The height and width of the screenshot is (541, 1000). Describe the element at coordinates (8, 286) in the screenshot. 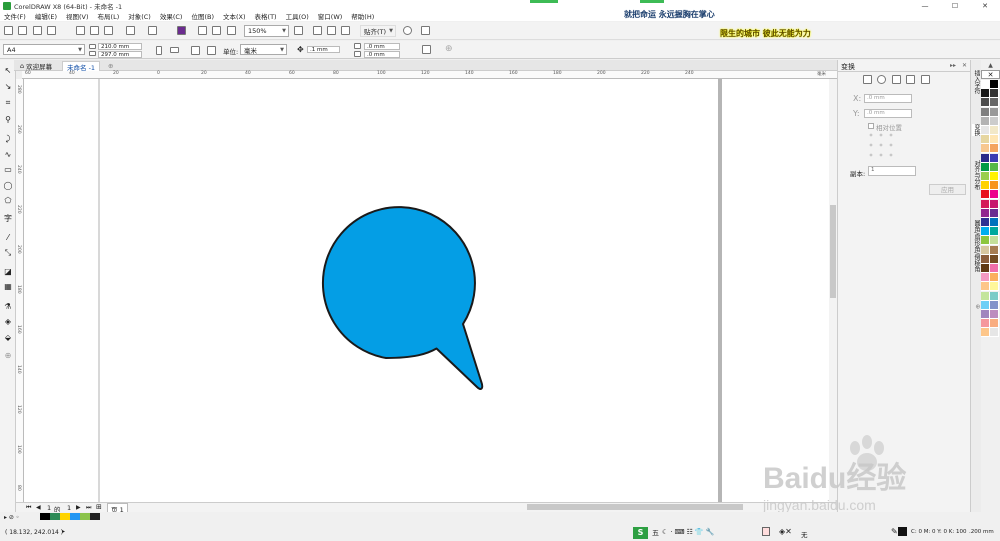

I see `transparency-icon: ▦` at that location.